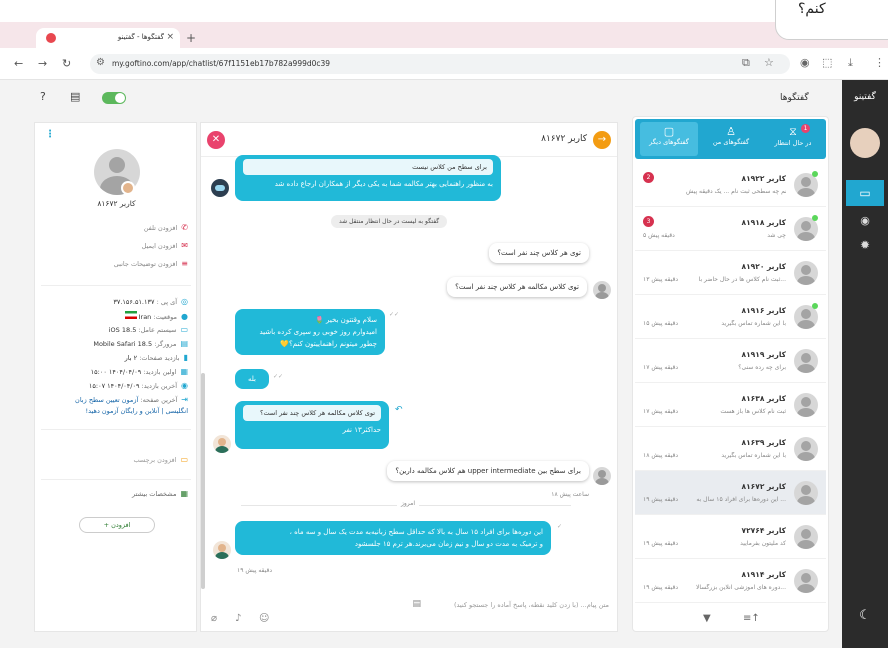 The image size is (888, 648). I want to click on filter-icon: ▼, so click(707, 618).